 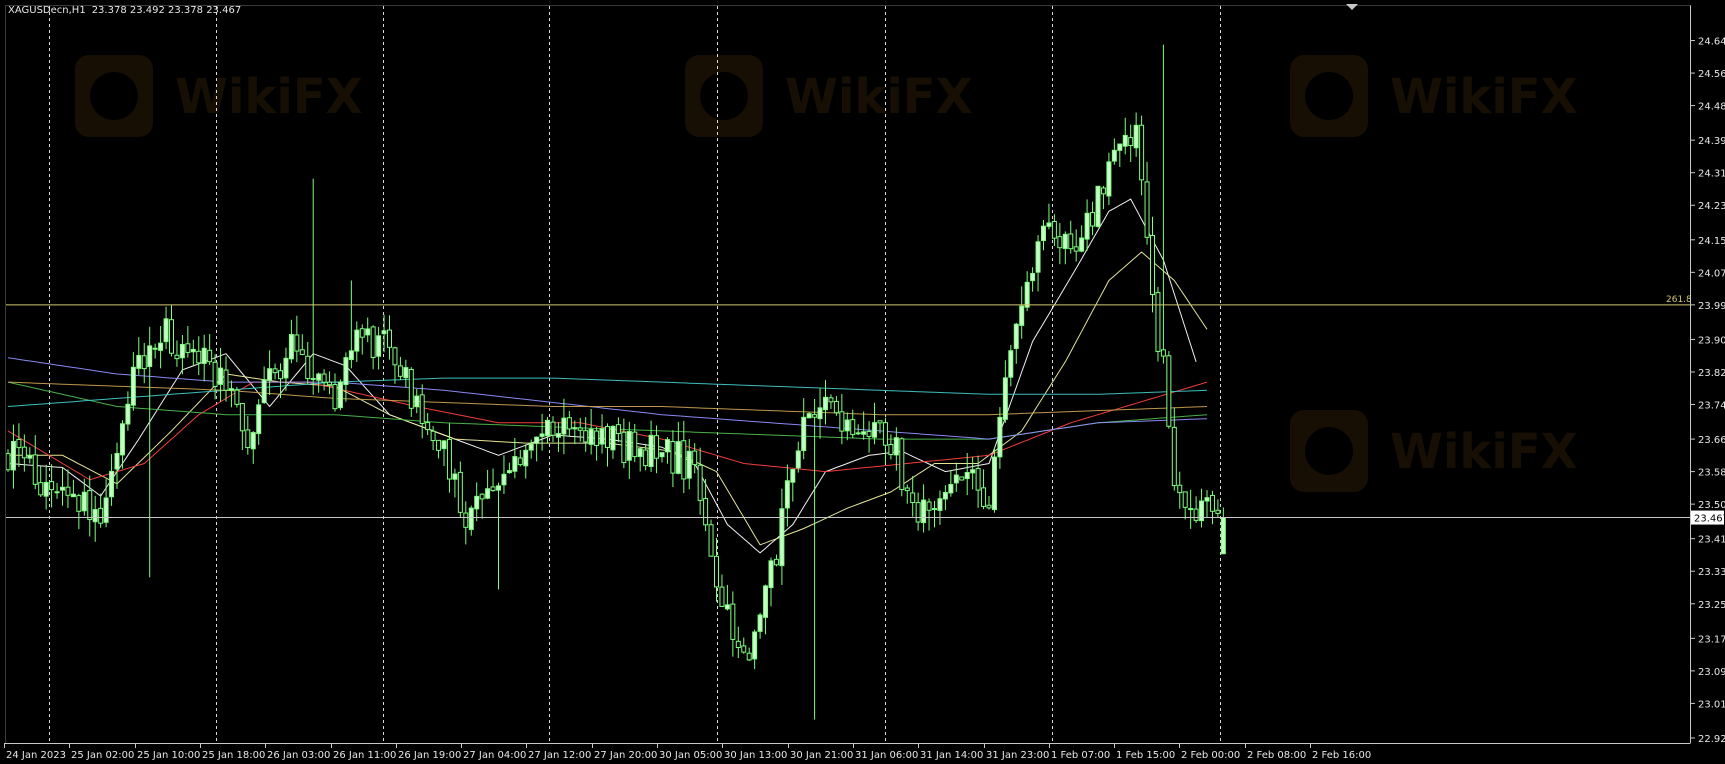 I want to click on time-tick-label: 26 Jan 19:00, so click(x=429, y=755).